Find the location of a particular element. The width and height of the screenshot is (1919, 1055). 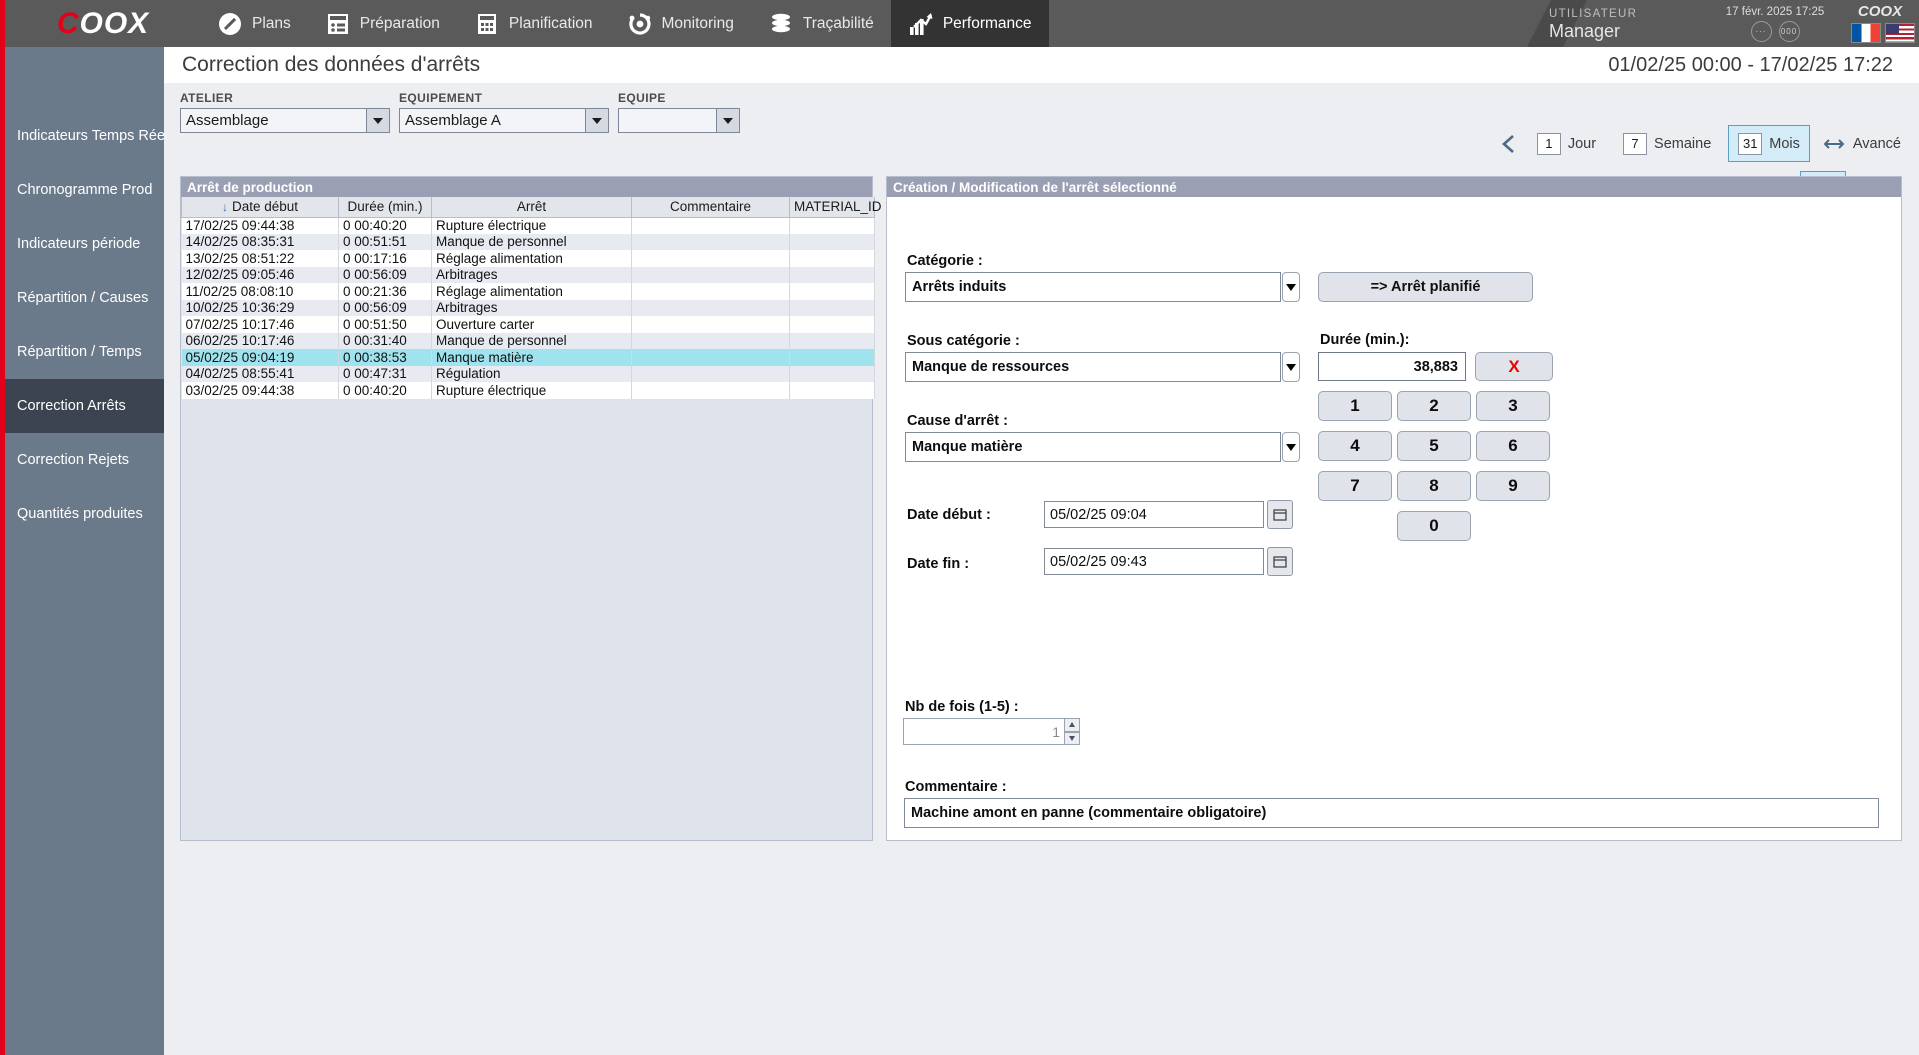

sidebar-item-quantit-s-produites: Quantités produites is located at coordinates (84, 514).